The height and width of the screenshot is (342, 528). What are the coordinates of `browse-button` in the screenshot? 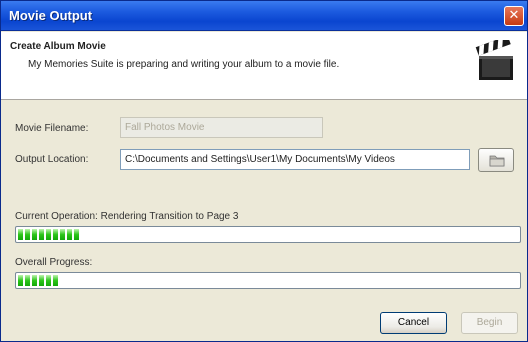 It's located at (496, 160).